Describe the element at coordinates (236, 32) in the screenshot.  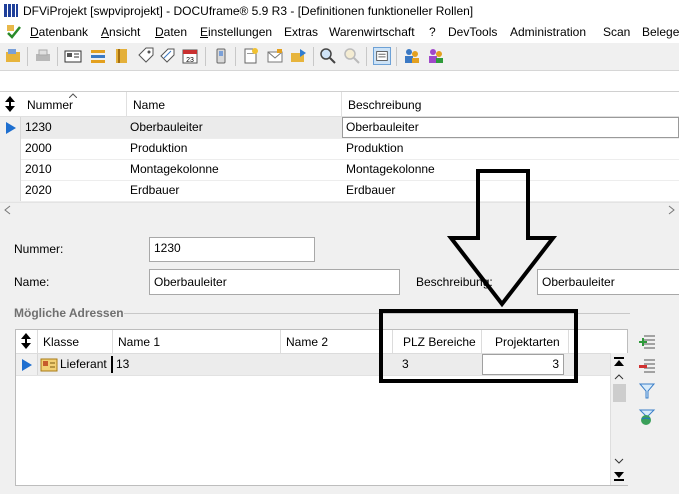
I see `menu-einstellungen: Einstellungen` at that location.